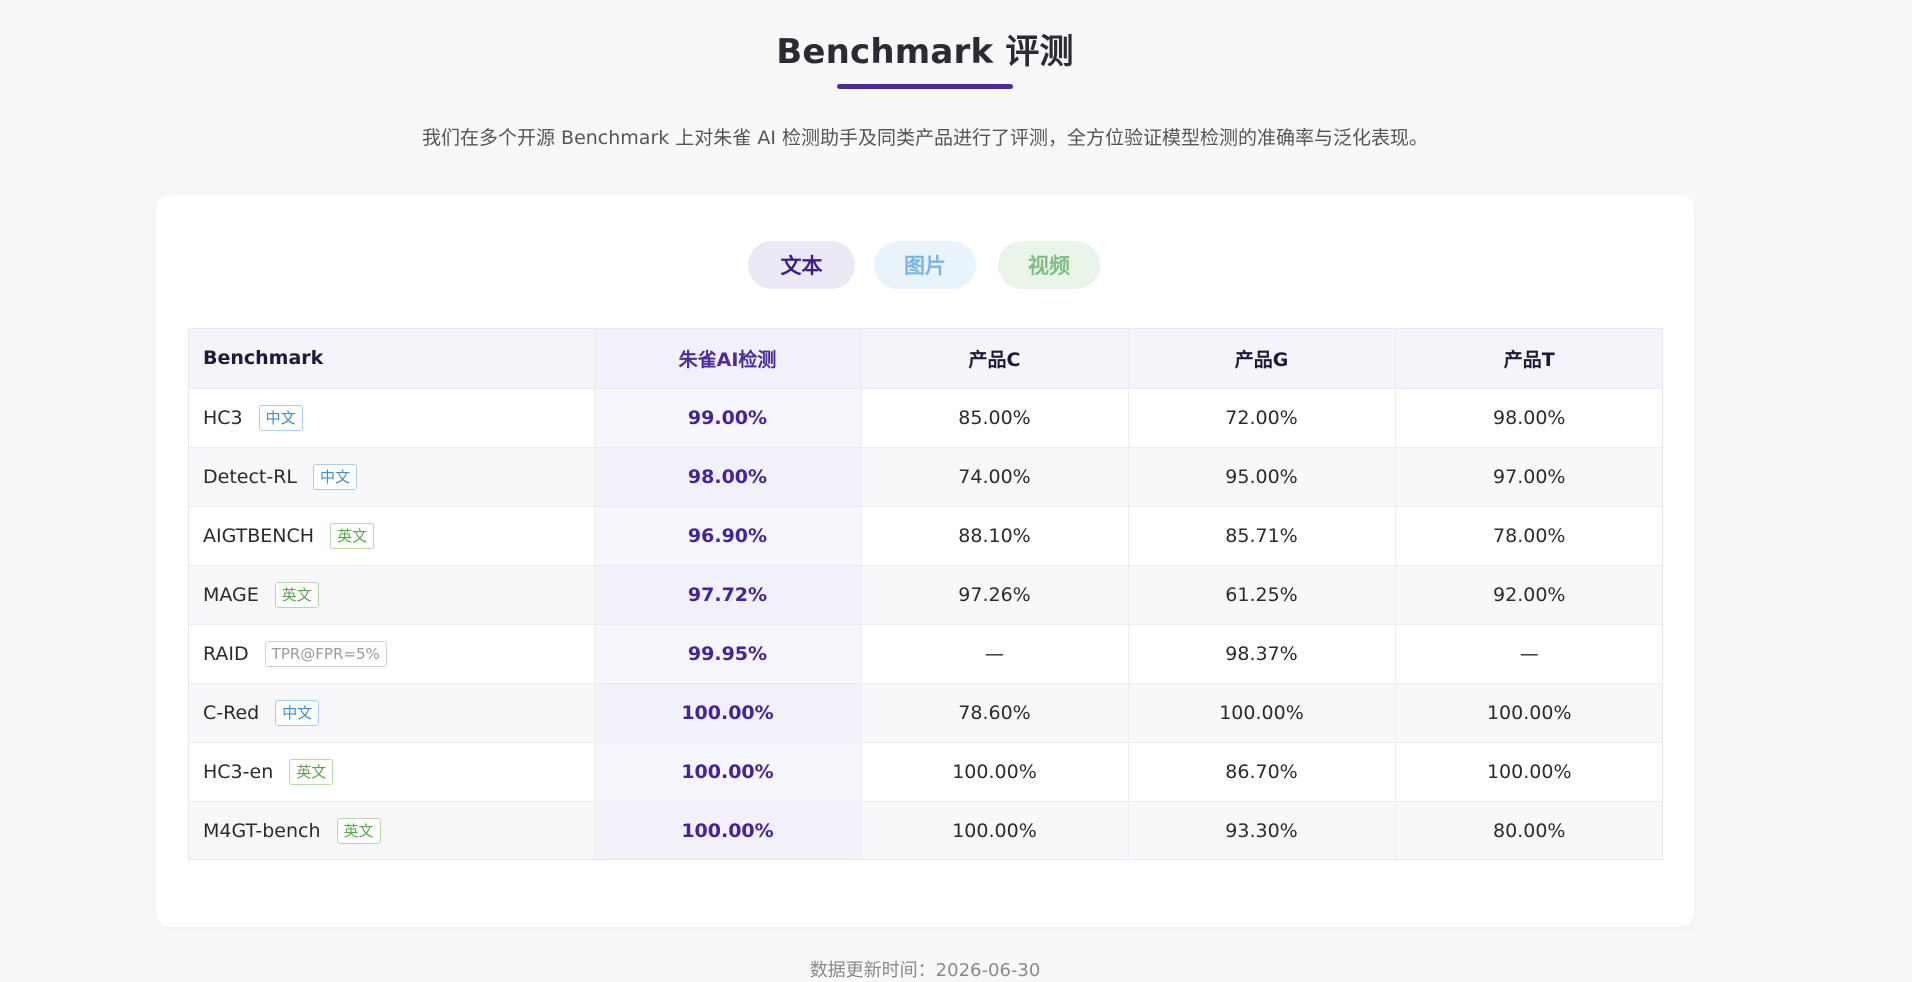  I want to click on table-row: HC3 中文 99.00% 85.00% 72.00% 98.00%, so click(925, 418).